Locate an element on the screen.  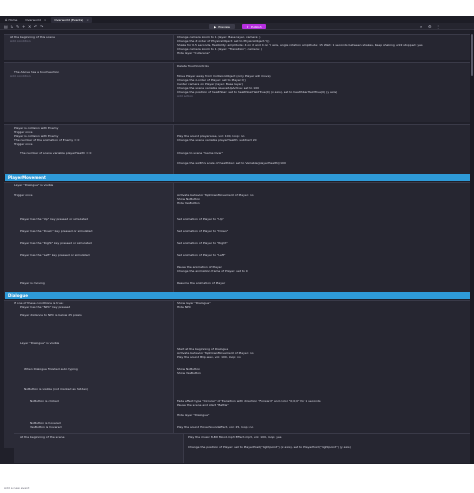
settings-icon: ⚙ is located at coordinates (430, 26).